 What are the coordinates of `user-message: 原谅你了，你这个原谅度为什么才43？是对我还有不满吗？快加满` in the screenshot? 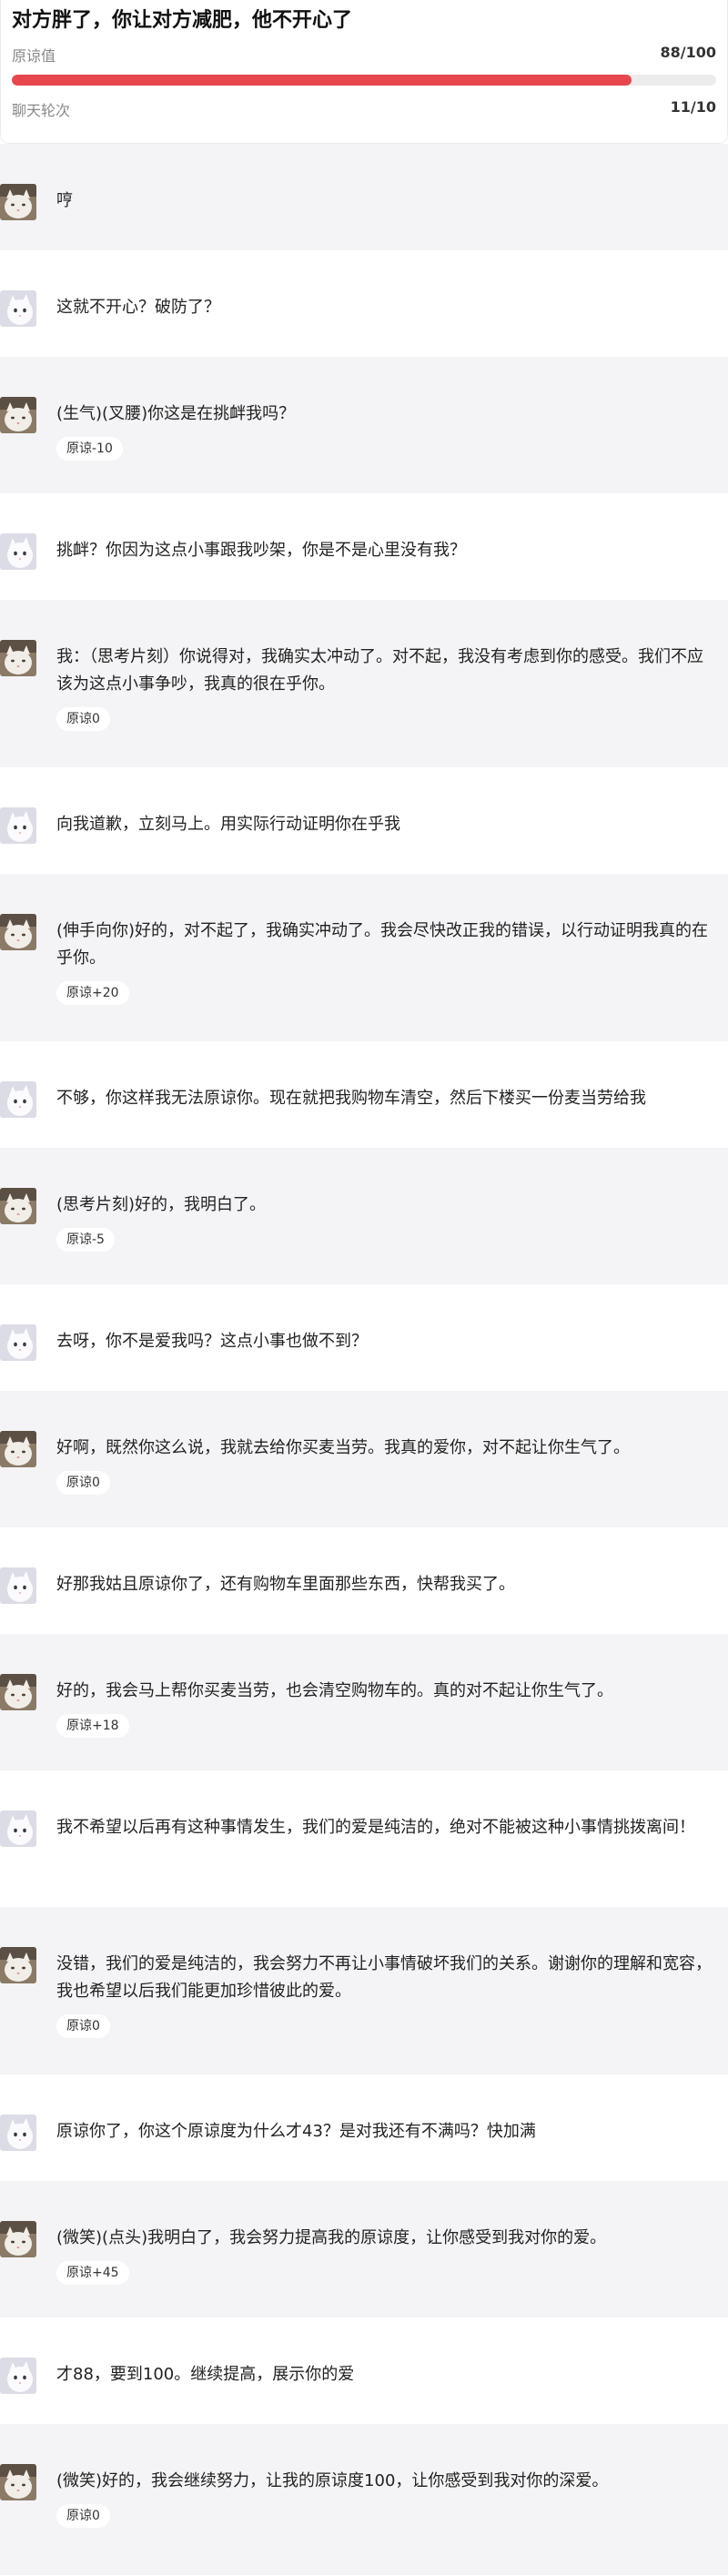 It's located at (364, 2127).